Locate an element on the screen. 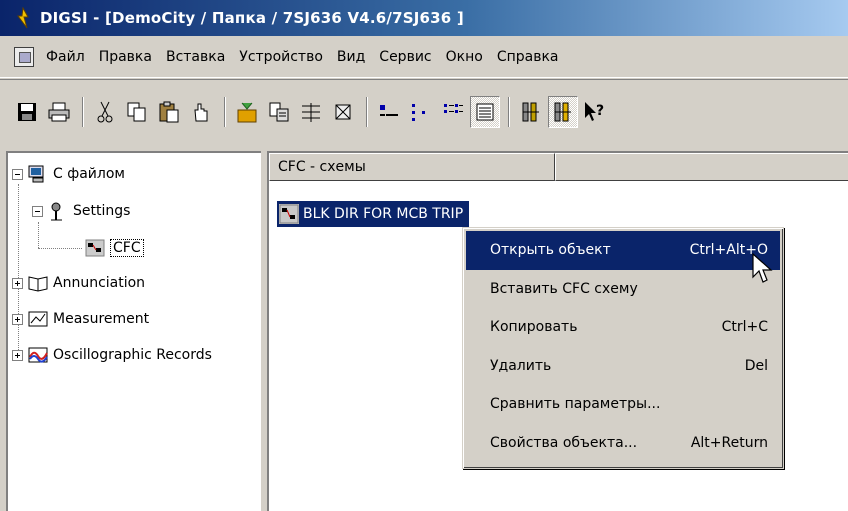  cfc-chart-icon is located at coordinates (289, 214).